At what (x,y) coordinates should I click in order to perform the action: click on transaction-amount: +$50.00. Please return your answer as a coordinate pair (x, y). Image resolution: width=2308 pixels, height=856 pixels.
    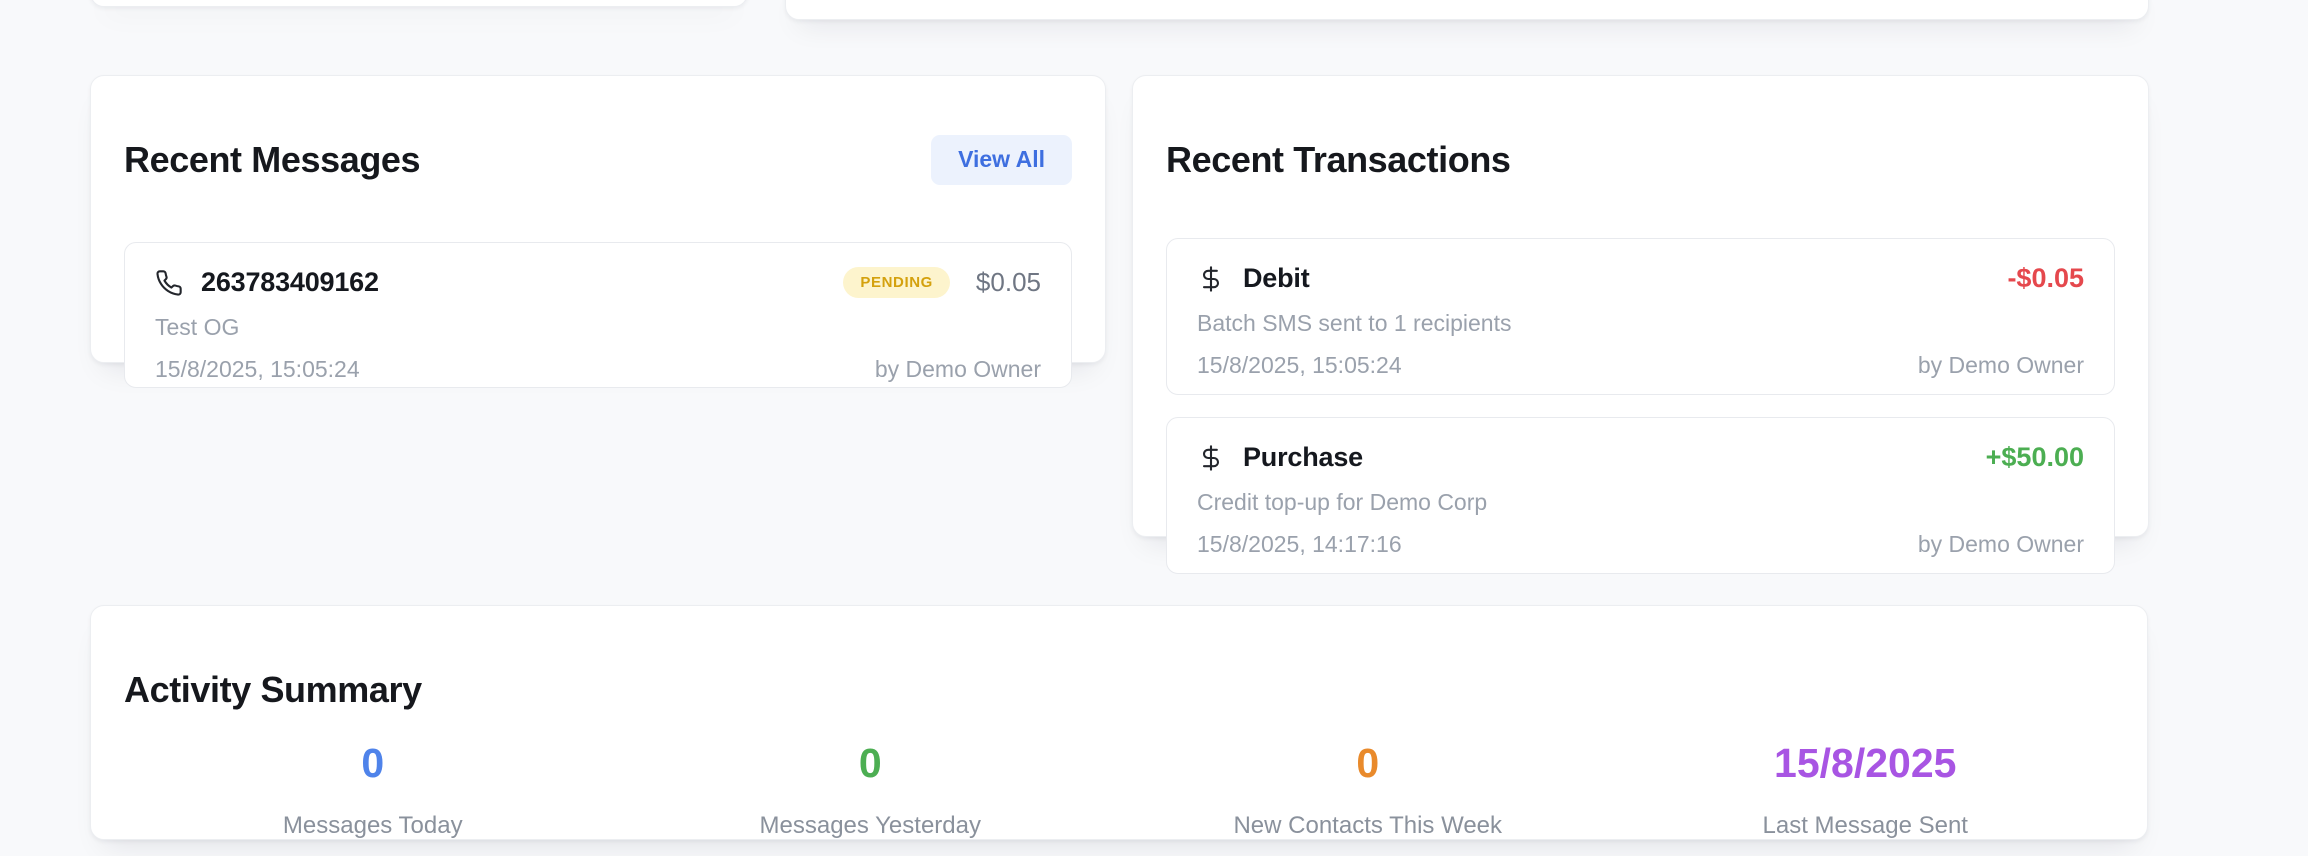
    Looking at the image, I should click on (2034, 457).